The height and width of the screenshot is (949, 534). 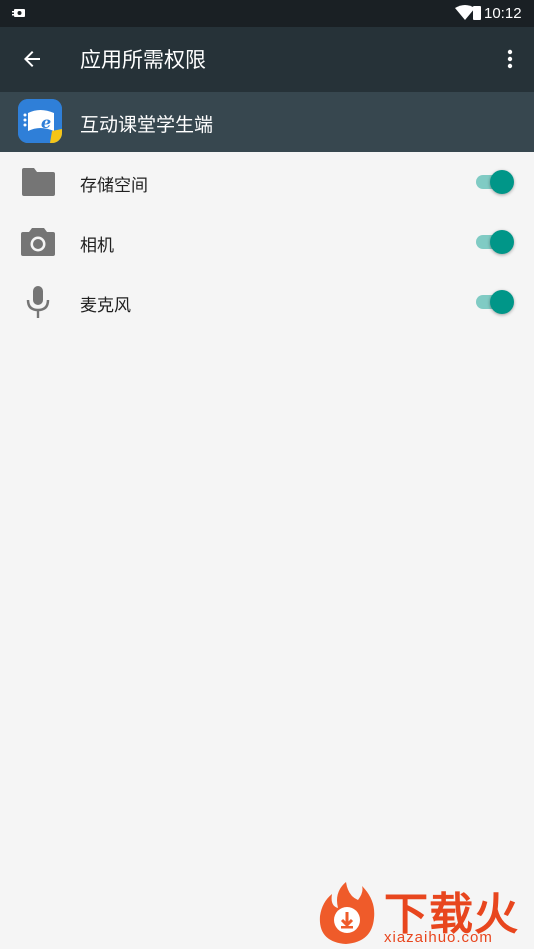 What do you see at coordinates (267, 13) in the screenshot?
I see `status-bar: 10:12` at bounding box center [267, 13].